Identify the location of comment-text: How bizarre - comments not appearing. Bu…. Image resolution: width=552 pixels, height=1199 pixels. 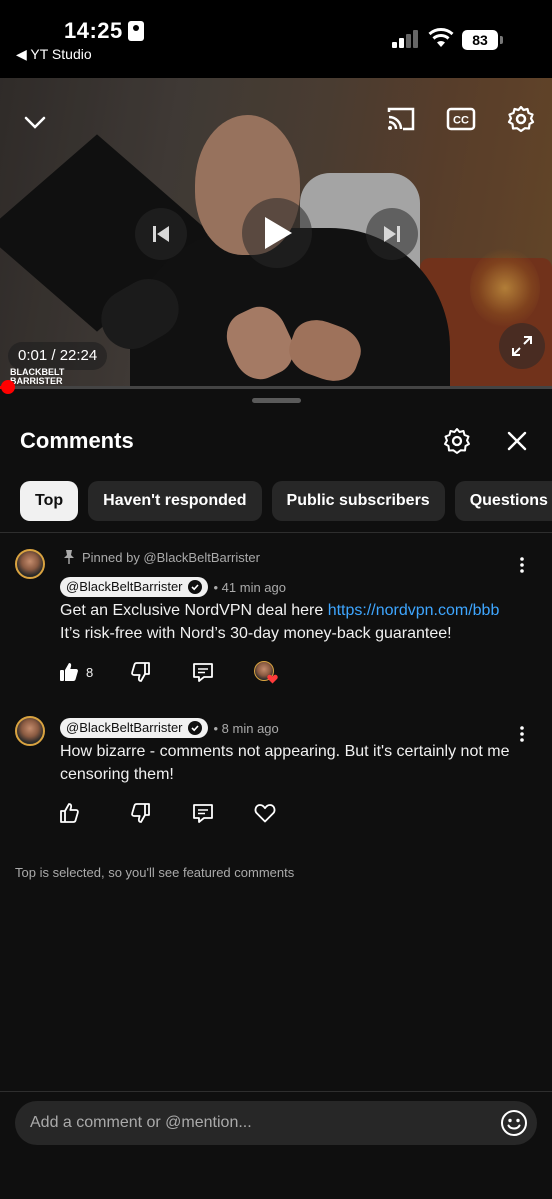
(285, 763).